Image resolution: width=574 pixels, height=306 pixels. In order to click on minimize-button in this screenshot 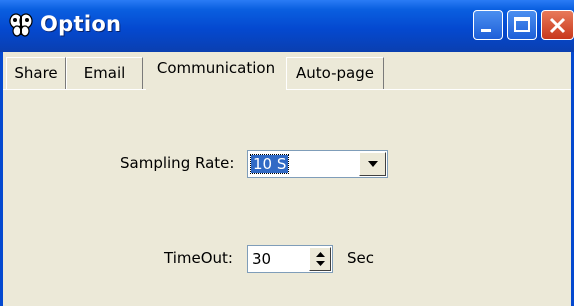, I will do `click(488, 25)`.